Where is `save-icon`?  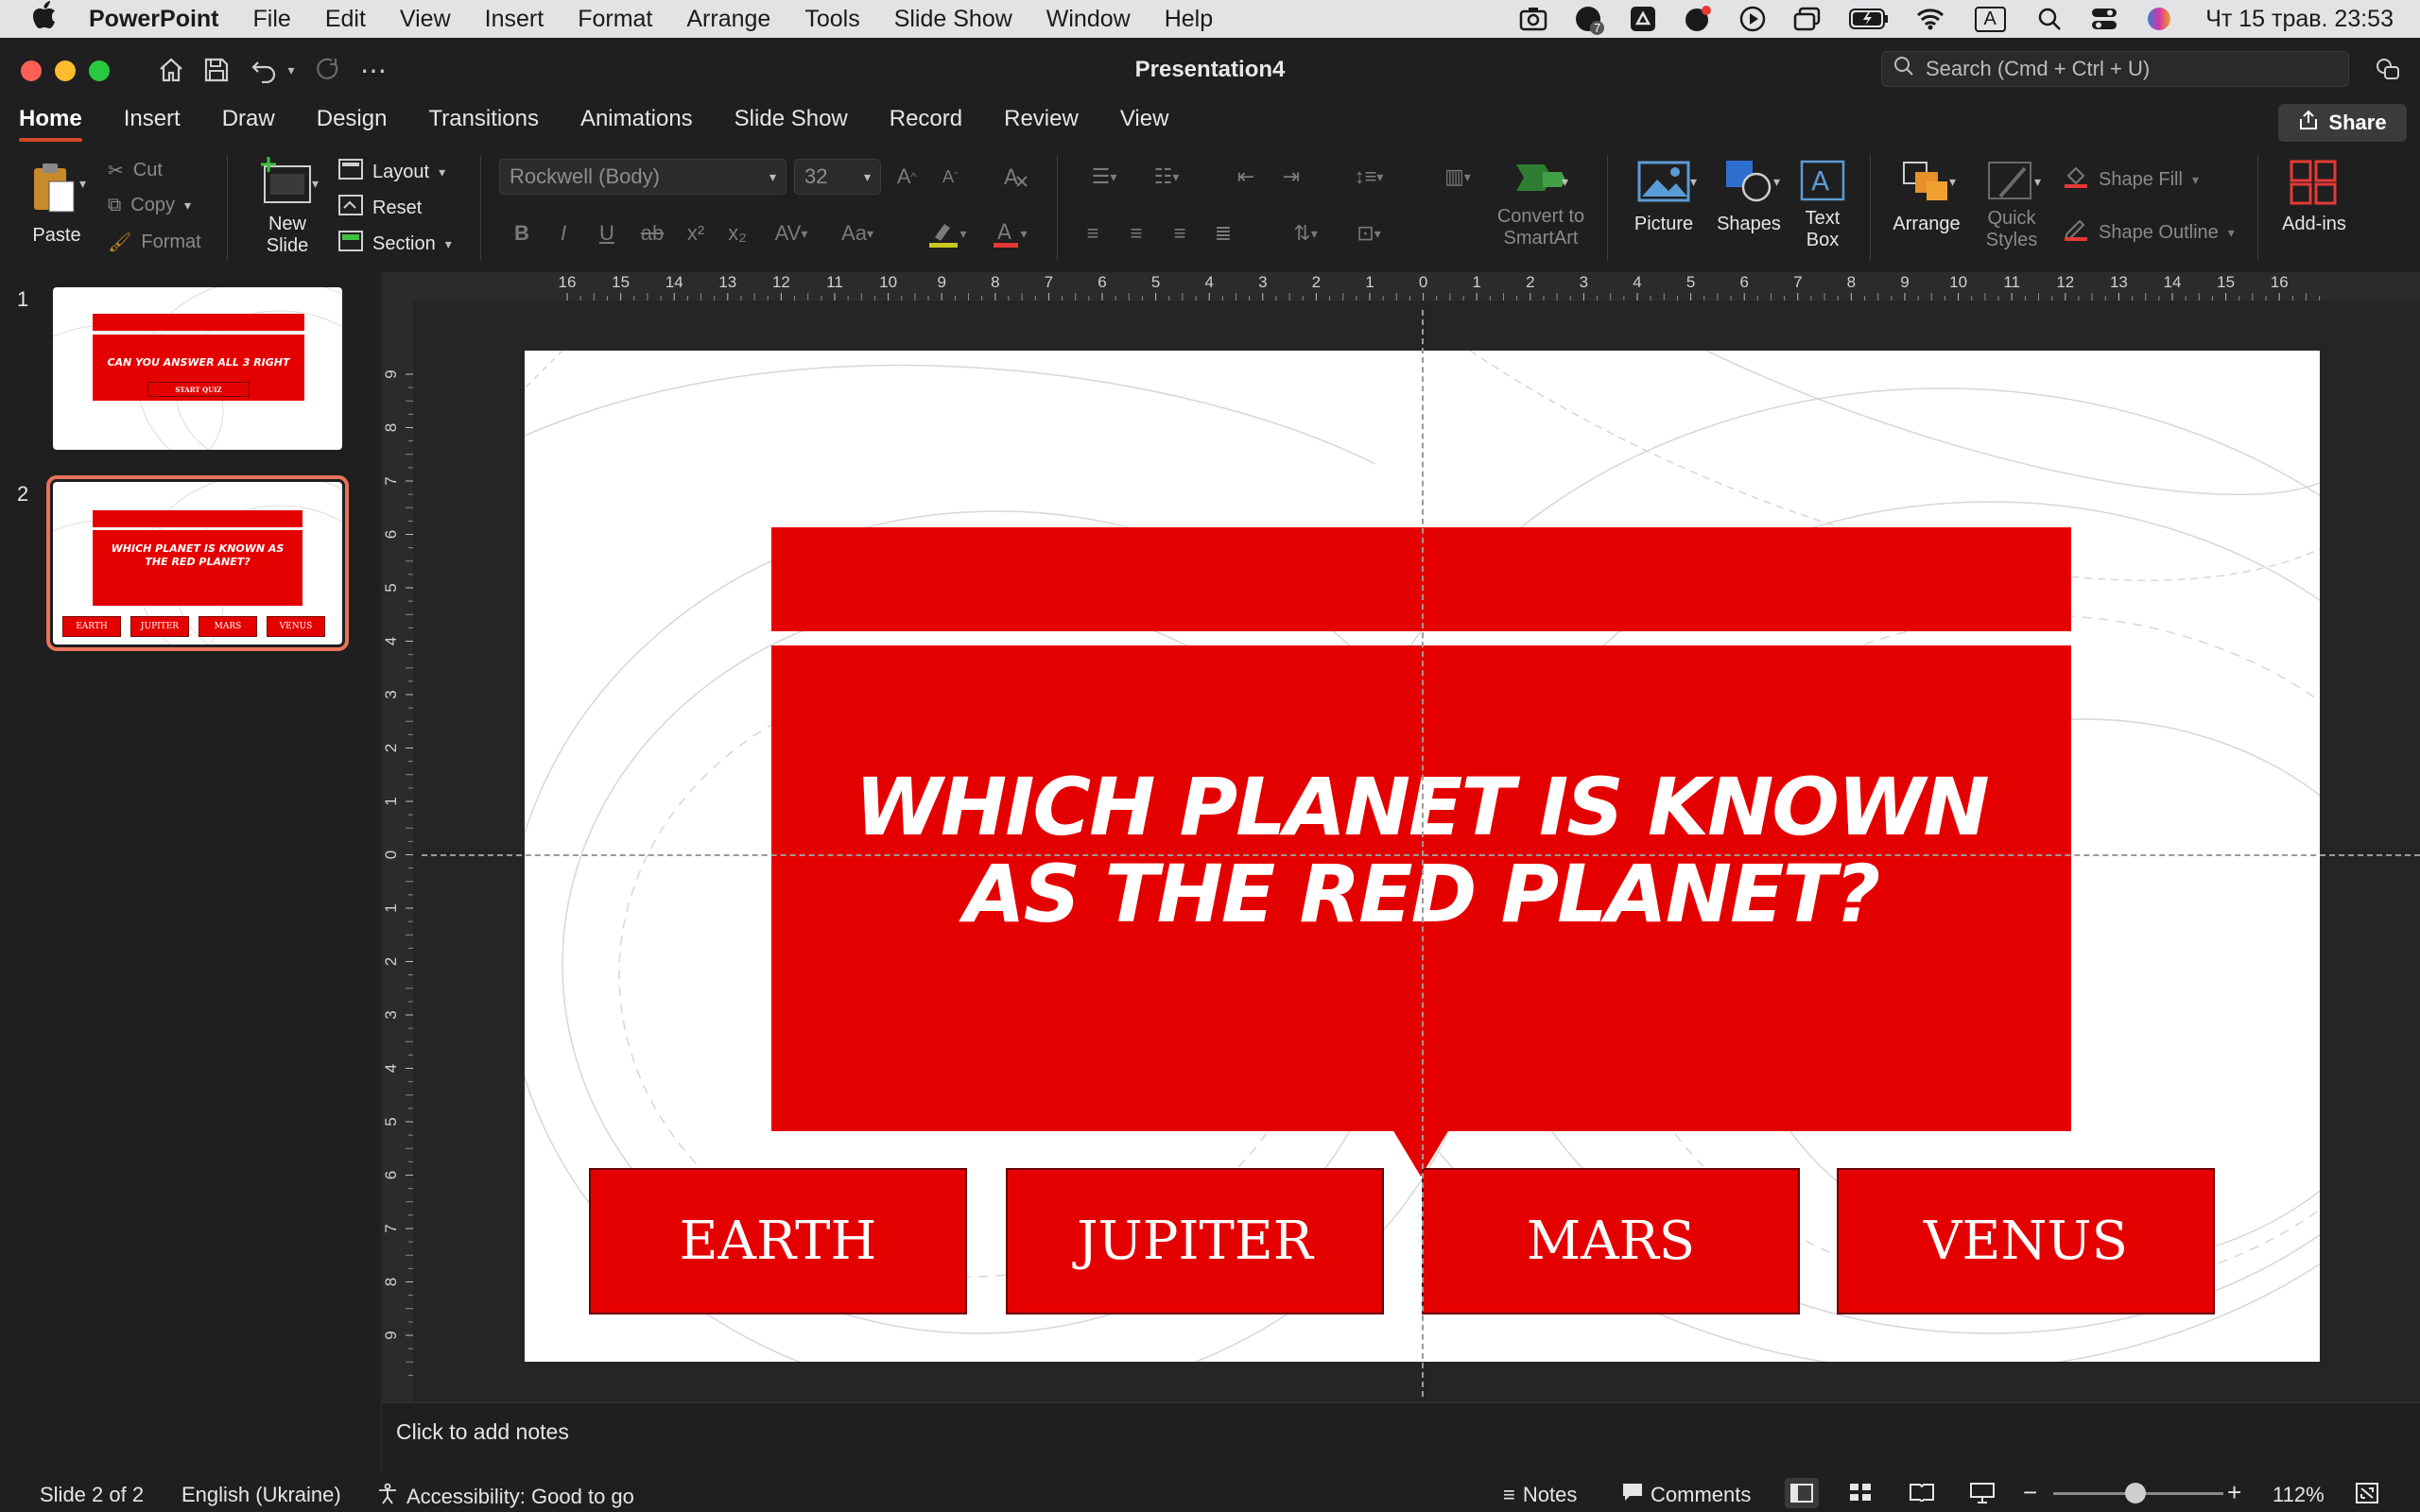
save-icon is located at coordinates (217, 70).